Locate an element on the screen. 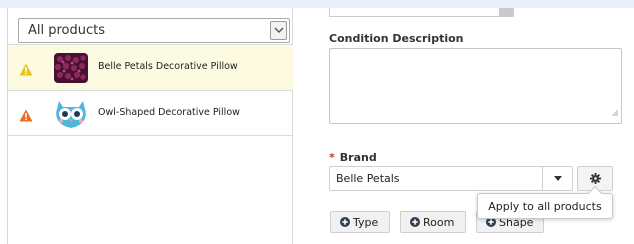 The width and height of the screenshot is (634, 244). product-name: Owl-Shaped Decorative Pillow is located at coordinates (169, 112).